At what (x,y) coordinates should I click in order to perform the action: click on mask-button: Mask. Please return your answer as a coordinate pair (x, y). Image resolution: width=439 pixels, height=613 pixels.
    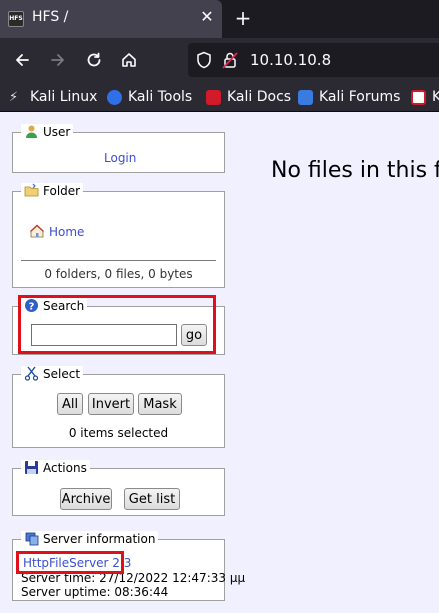
    Looking at the image, I should click on (160, 404).